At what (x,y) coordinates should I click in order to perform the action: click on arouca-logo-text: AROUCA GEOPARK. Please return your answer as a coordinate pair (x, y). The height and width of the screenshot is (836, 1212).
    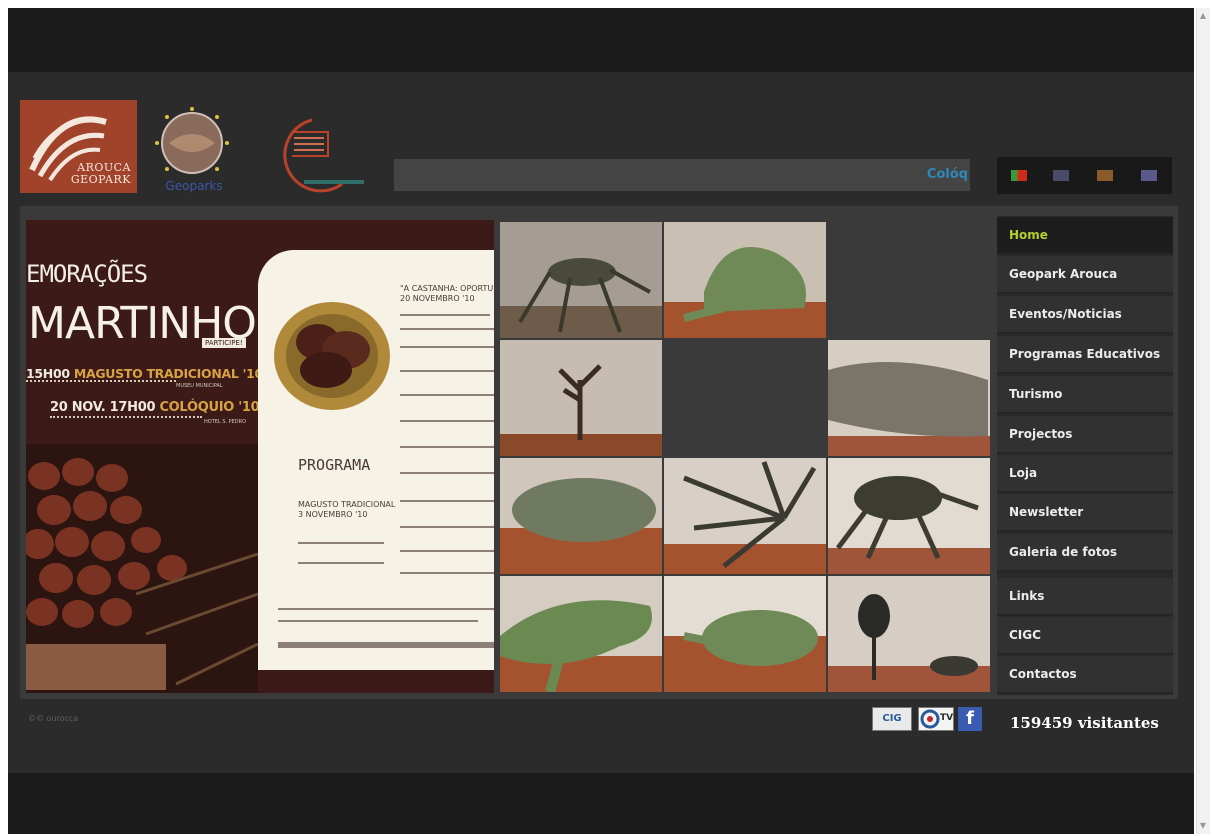
    Looking at the image, I should click on (100, 173).